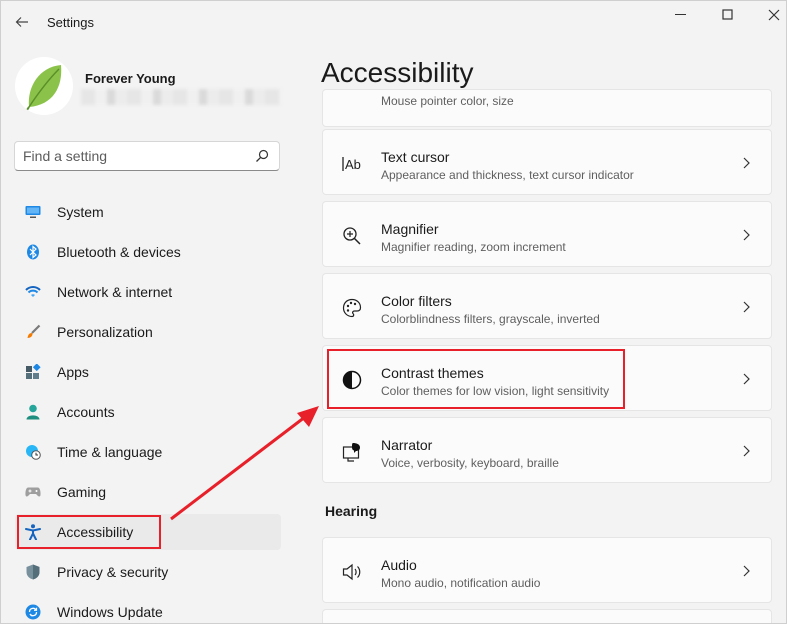 This screenshot has height=624, width=787. What do you see at coordinates (351, 511) in the screenshot?
I see `section-title-hearing: Hearing` at bounding box center [351, 511].